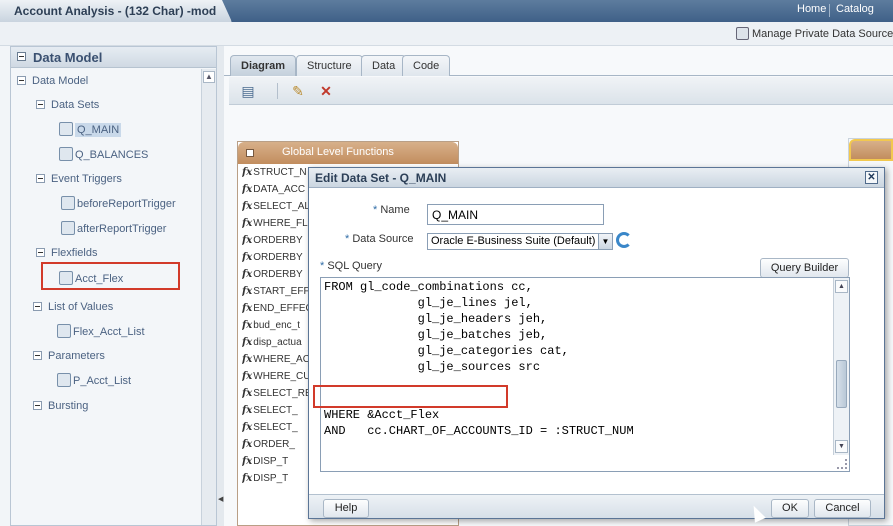  I want to click on tree-node-label: List of Values, so click(81, 307).